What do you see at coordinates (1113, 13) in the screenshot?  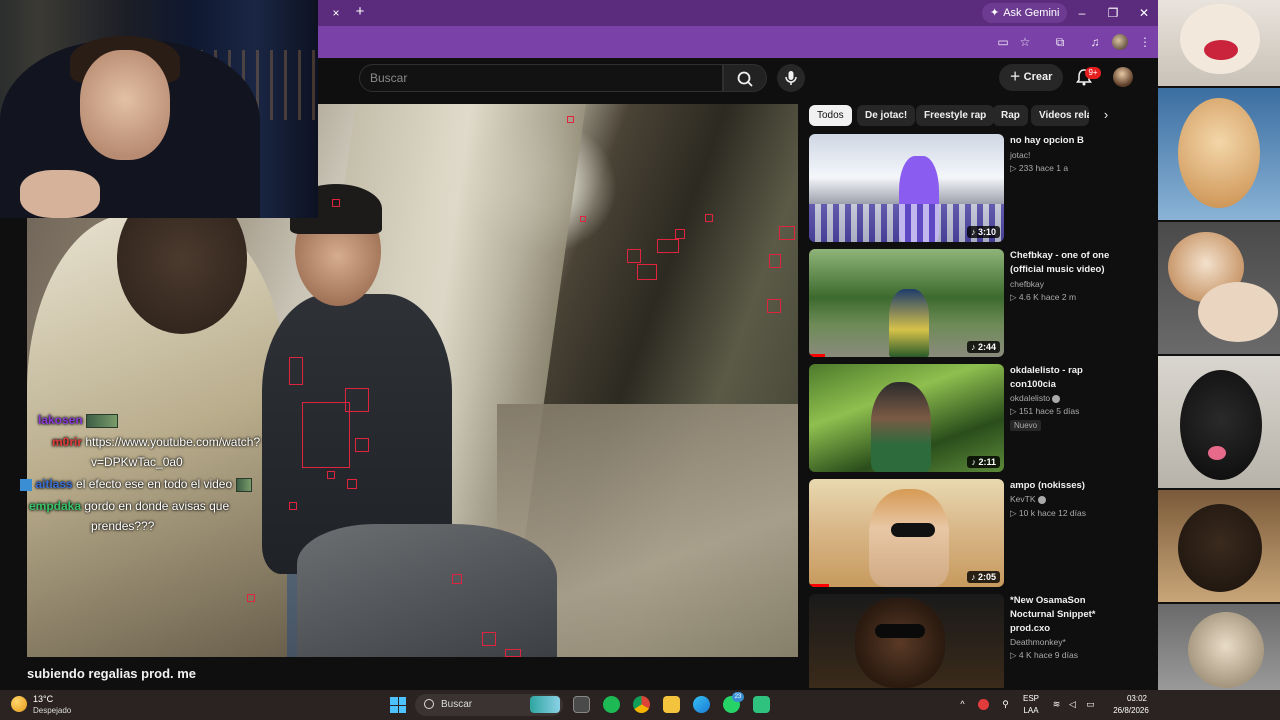 I see `maximize-button: ❐` at bounding box center [1113, 13].